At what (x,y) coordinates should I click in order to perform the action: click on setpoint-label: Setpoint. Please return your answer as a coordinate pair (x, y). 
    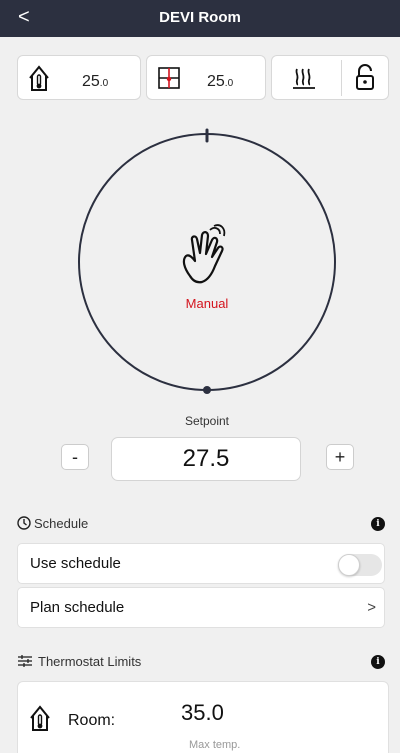
    Looking at the image, I should click on (207, 421).